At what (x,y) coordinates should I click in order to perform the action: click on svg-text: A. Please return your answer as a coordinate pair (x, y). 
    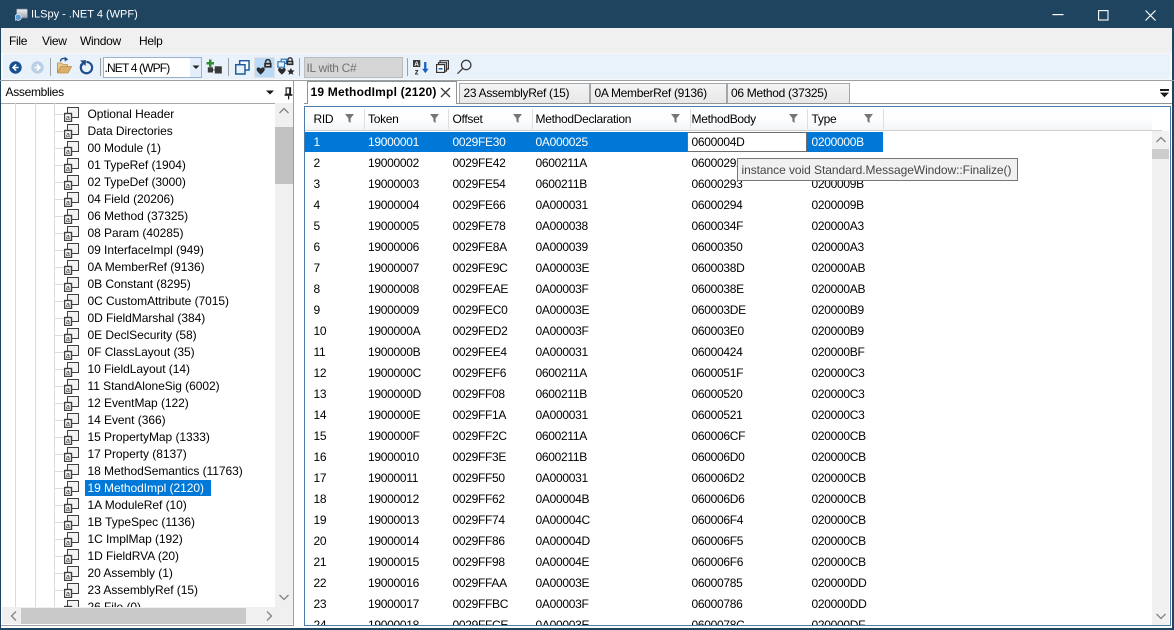
    Looking at the image, I should click on (416, 64).